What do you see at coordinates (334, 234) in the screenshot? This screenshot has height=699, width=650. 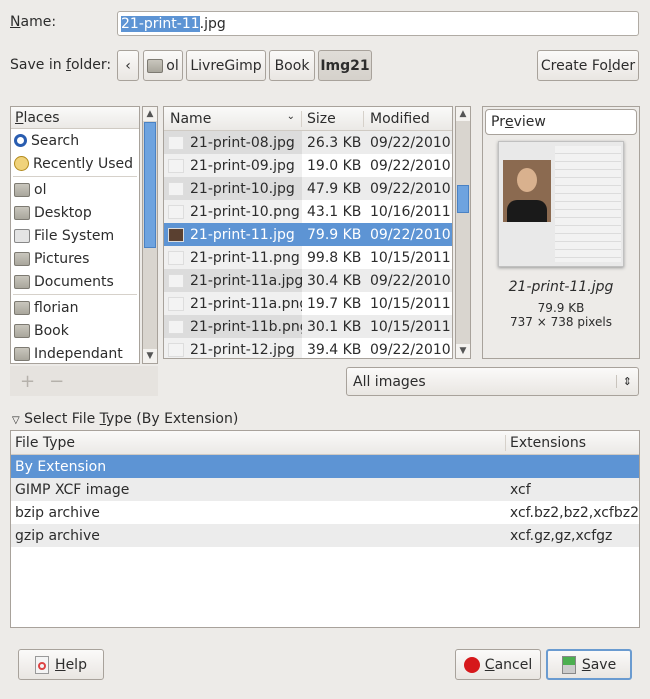 I see `file-size: 79.9 KB` at bounding box center [334, 234].